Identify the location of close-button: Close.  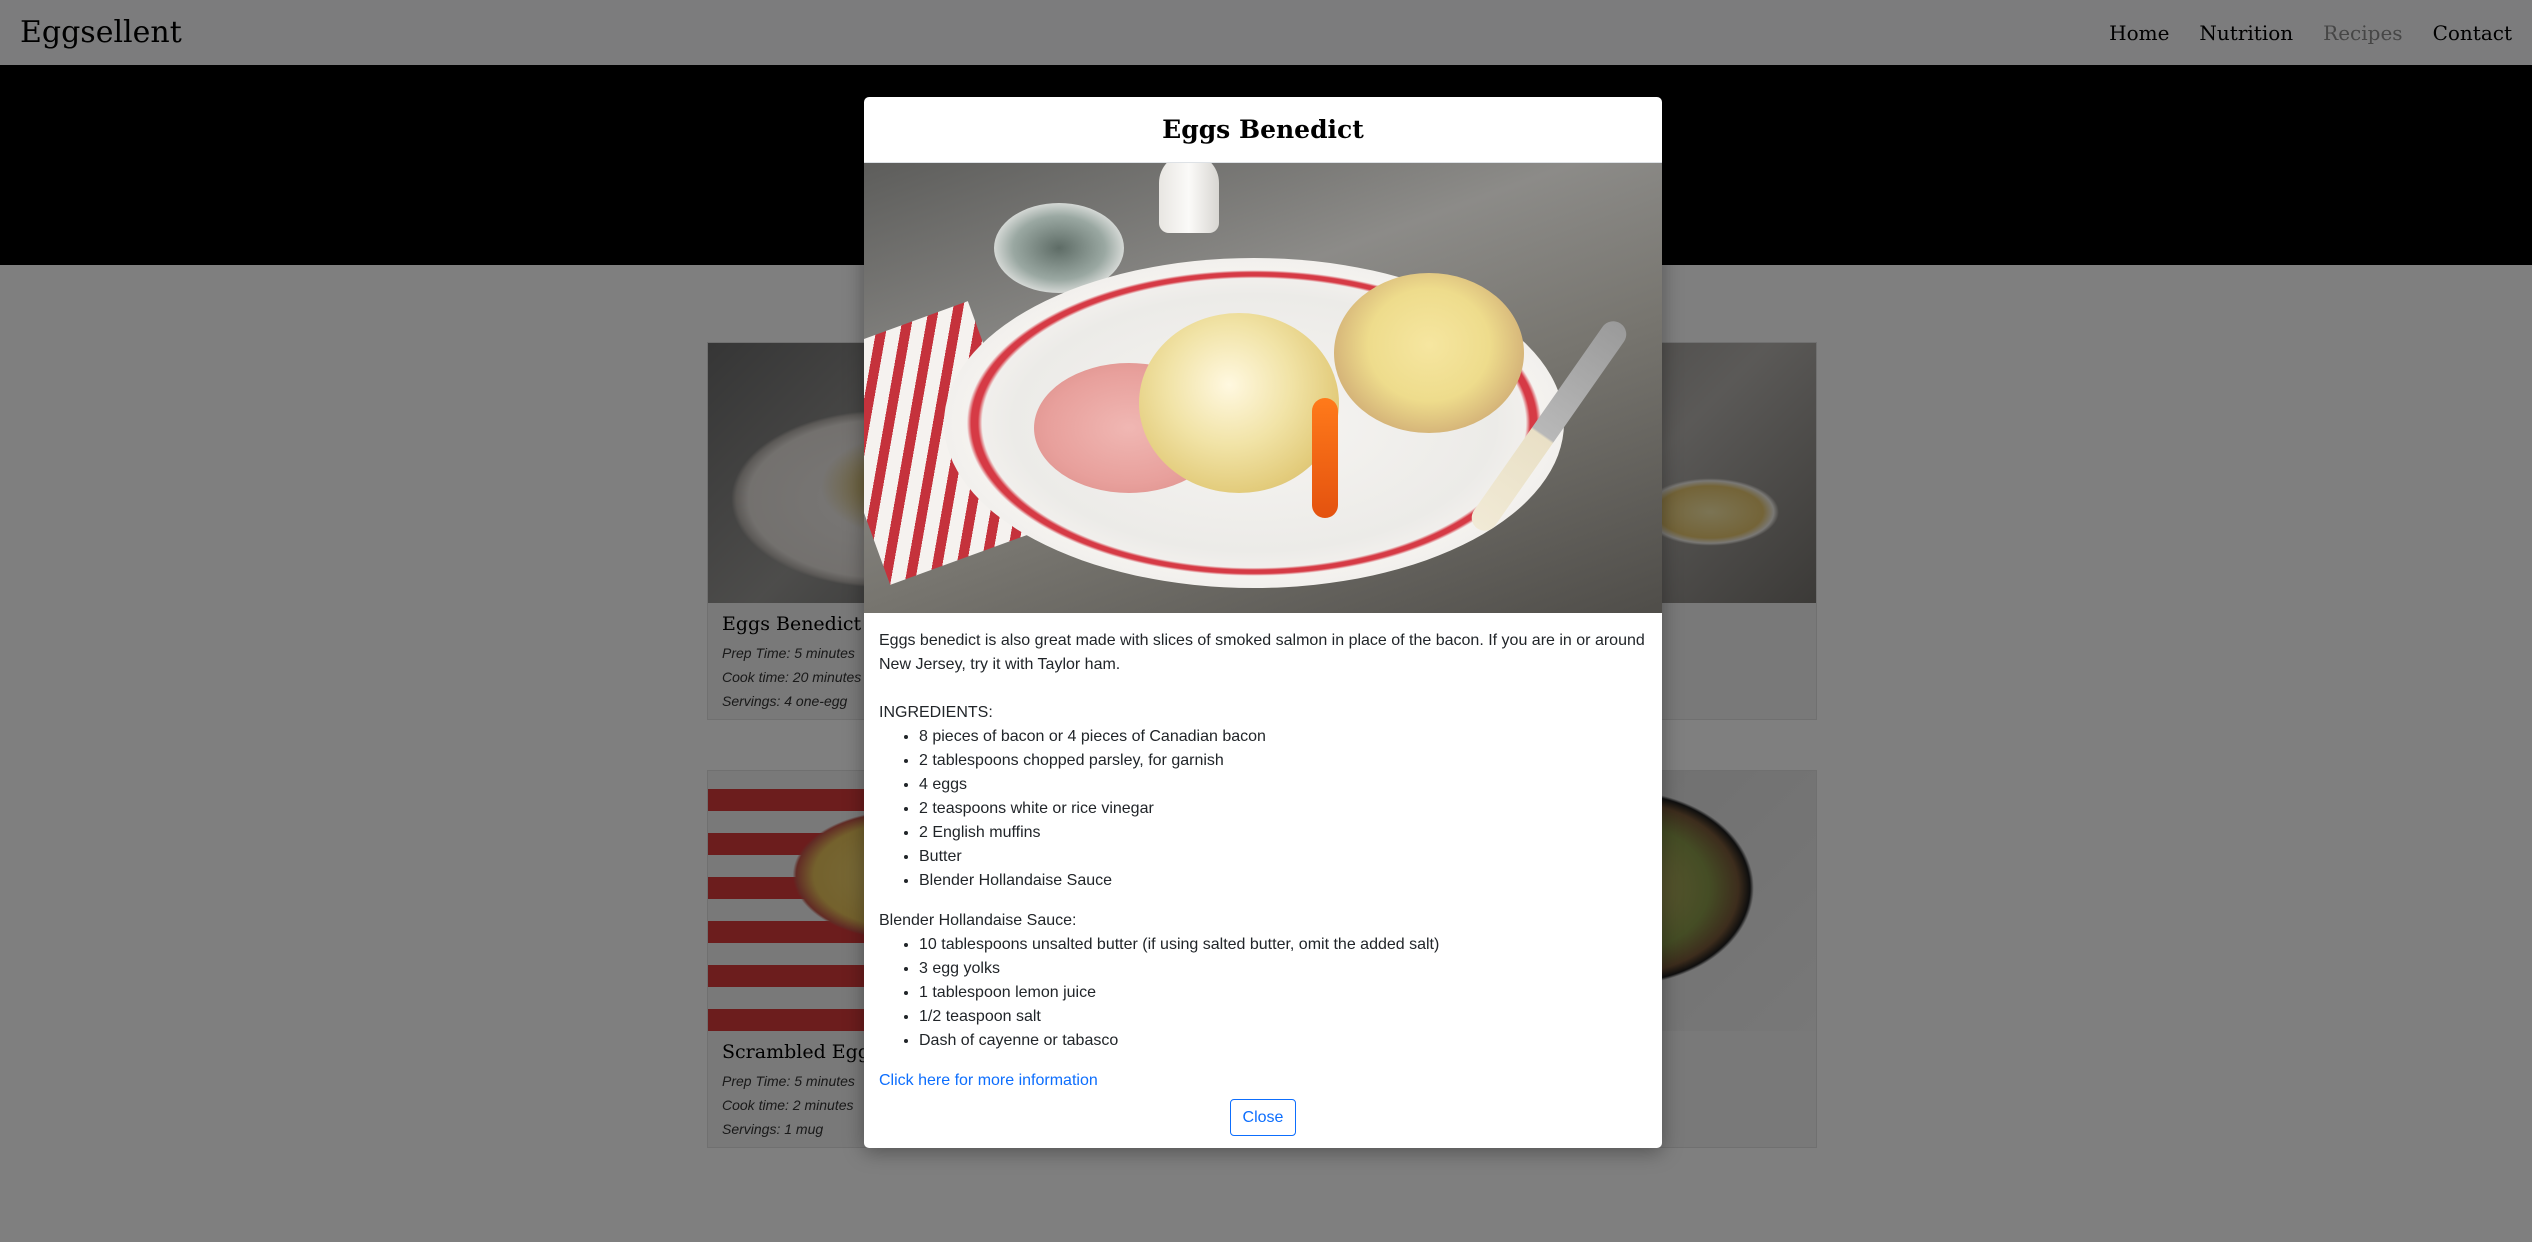
(1263, 1117).